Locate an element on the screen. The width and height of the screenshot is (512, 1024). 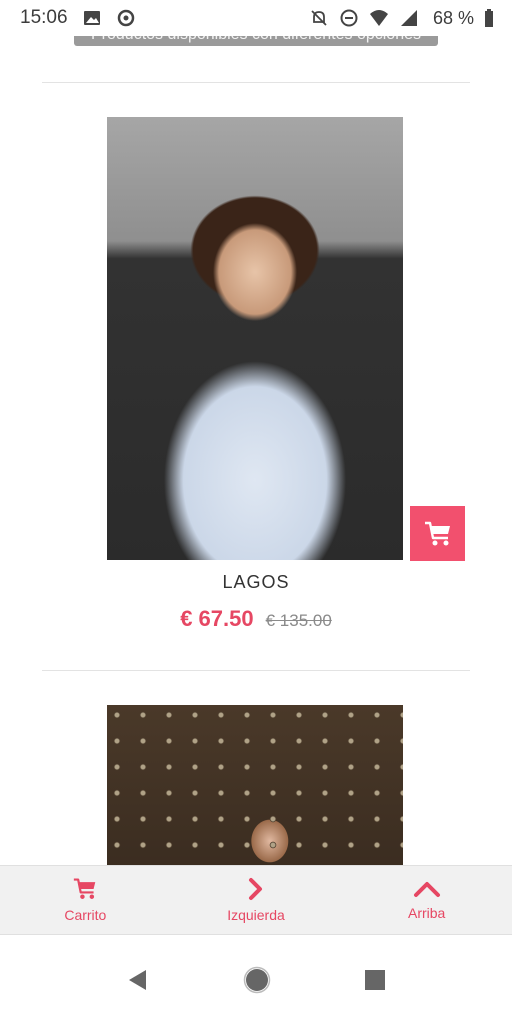
back-icon is located at coordinates (138, 980).